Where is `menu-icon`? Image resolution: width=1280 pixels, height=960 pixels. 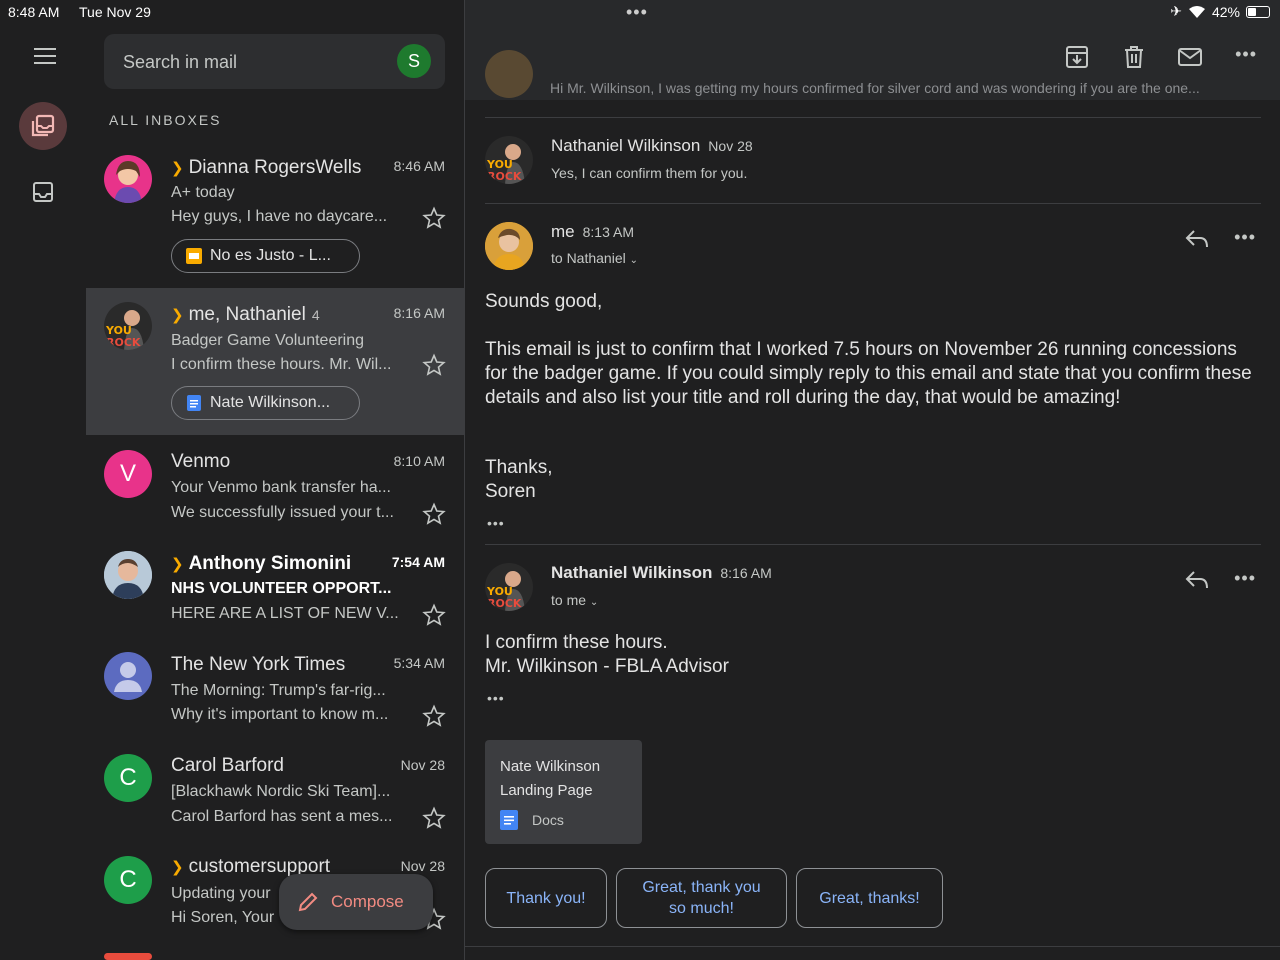
menu-icon is located at coordinates (45, 56).